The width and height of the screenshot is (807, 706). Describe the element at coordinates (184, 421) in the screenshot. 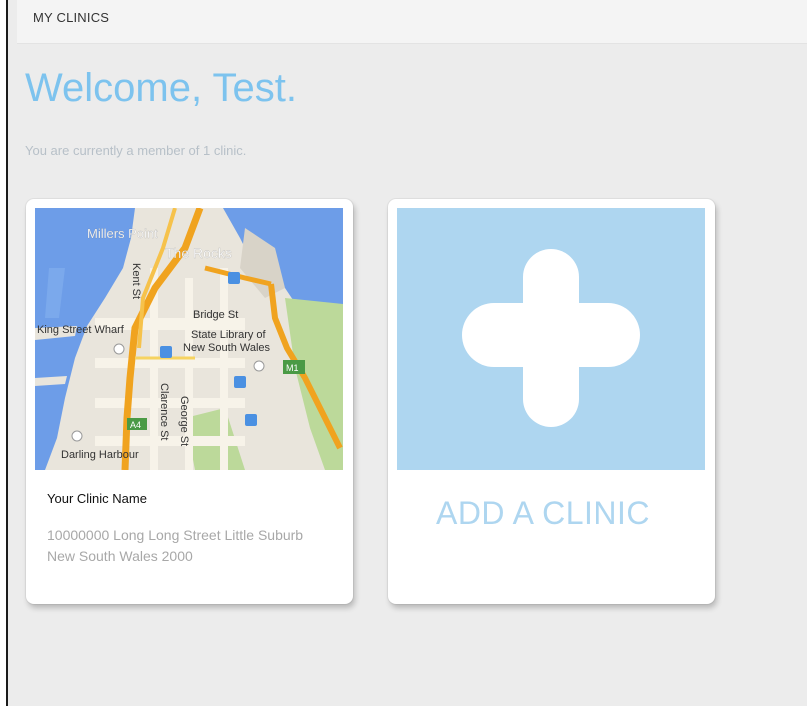

I see `map-label: George St` at that location.